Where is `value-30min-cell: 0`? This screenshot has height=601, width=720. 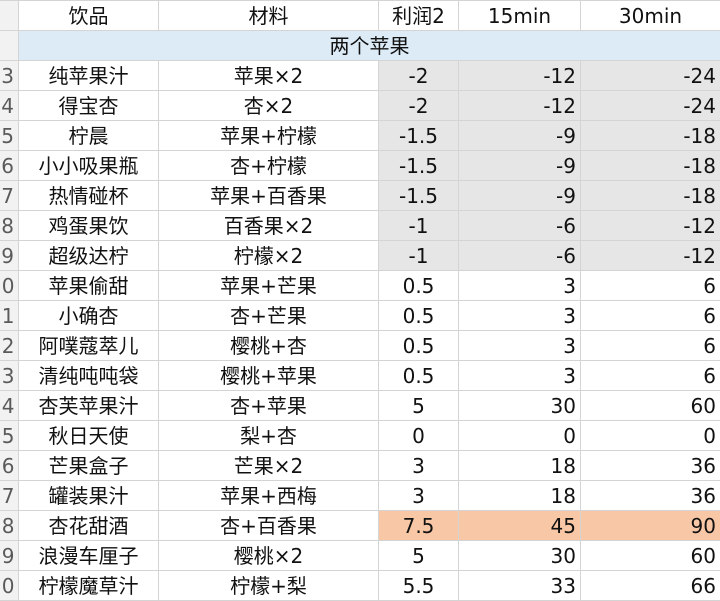 value-30min-cell: 0 is located at coordinates (650, 436).